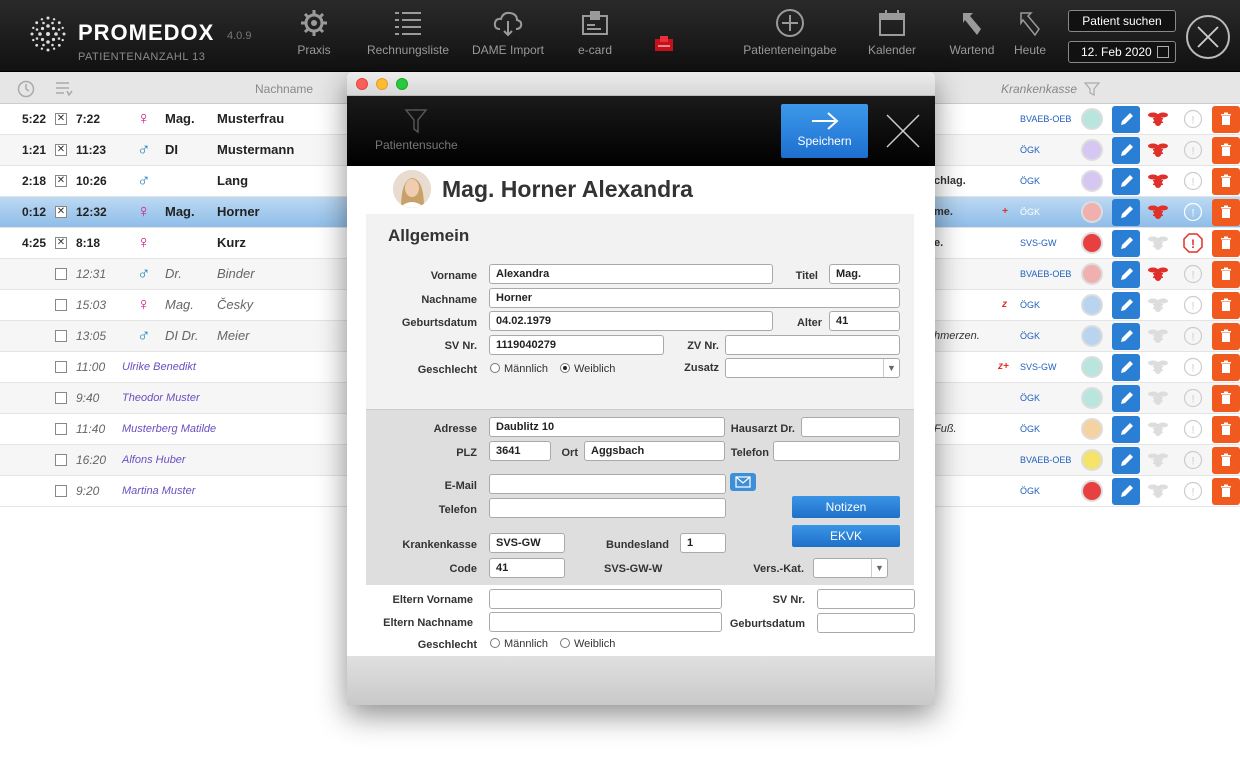  What do you see at coordinates (892, 37) in the screenshot?
I see `toolbar-kalender-button: Kalender` at bounding box center [892, 37].